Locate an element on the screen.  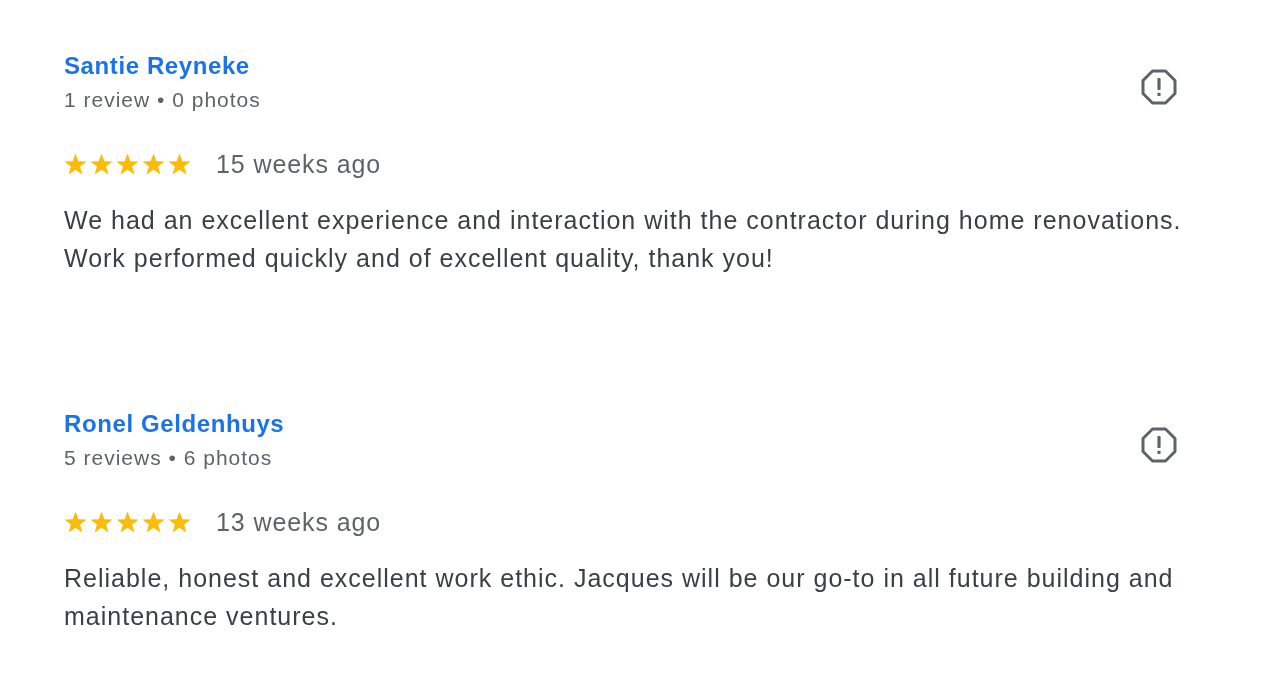
reviewer-name-link: Santie Reyneke is located at coordinates (157, 66).